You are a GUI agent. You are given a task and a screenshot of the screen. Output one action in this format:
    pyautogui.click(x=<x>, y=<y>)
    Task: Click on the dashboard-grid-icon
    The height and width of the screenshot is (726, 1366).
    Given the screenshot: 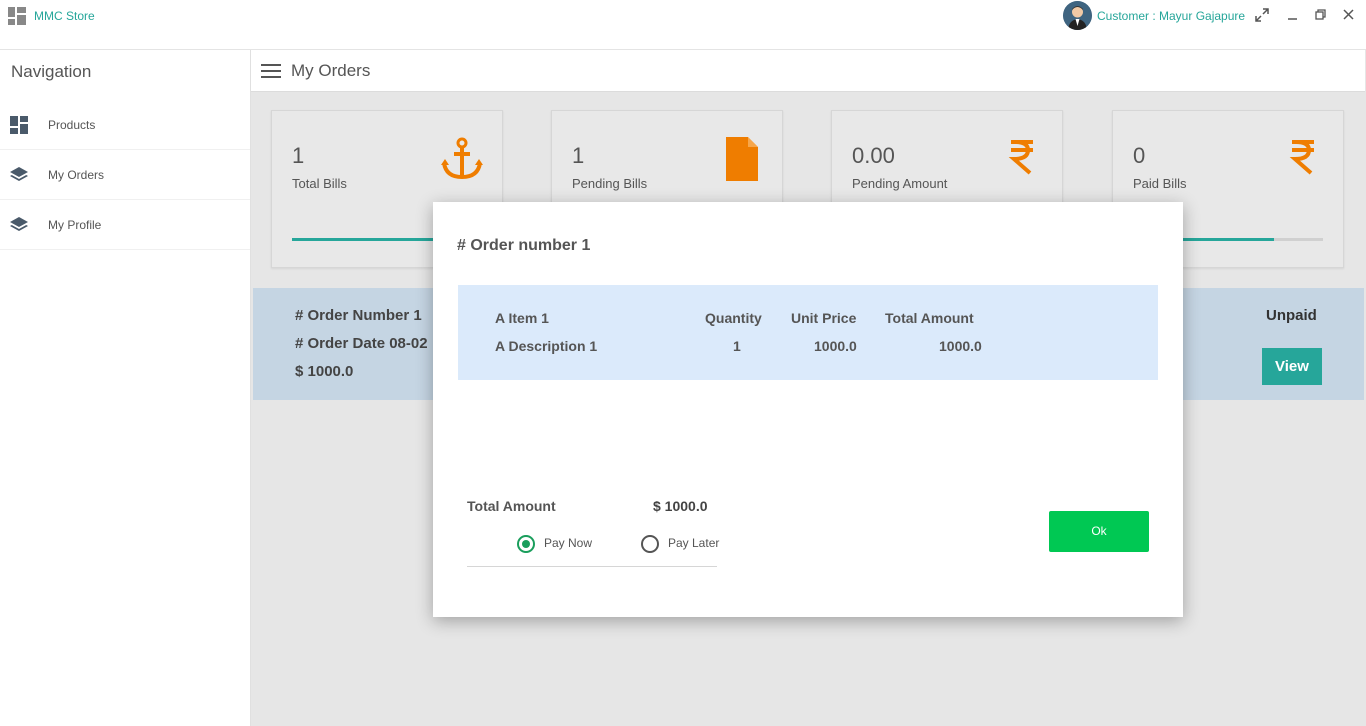 What is the action you would take?
    pyautogui.click(x=19, y=125)
    